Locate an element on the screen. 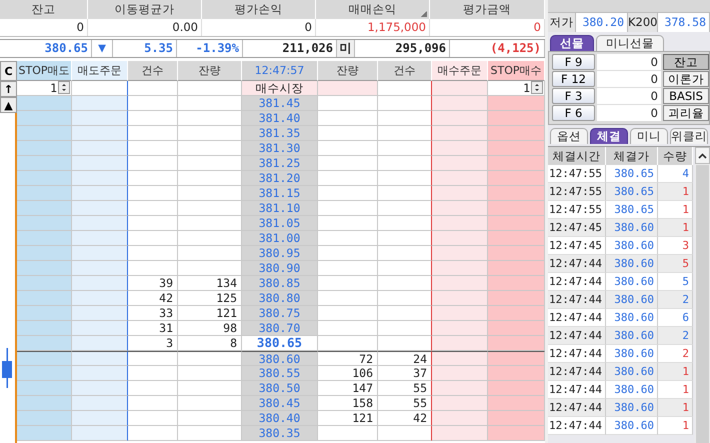  current-price: 380.65 is located at coordinates (46, 48).